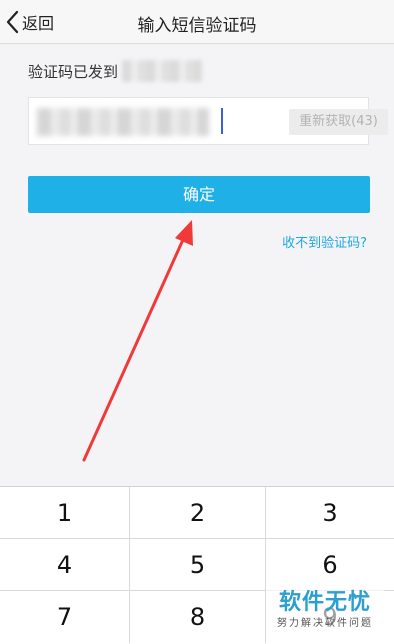  I want to click on sent-to-label: 验证码已发到, so click(73, 71).